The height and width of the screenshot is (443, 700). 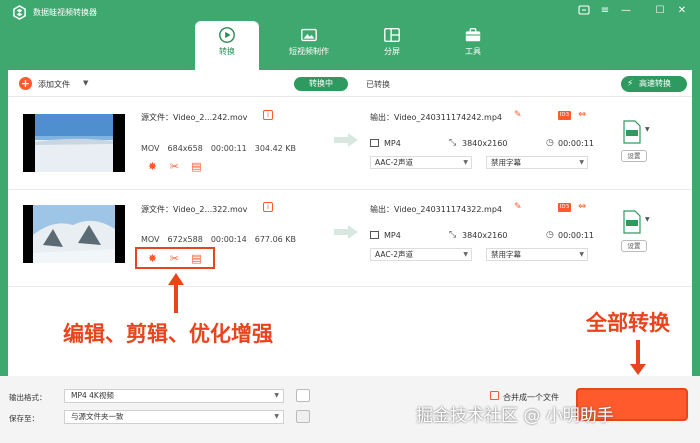 I want to click on fast-convert-button: ⚡ 高速转换, so click(x=654, y=84).